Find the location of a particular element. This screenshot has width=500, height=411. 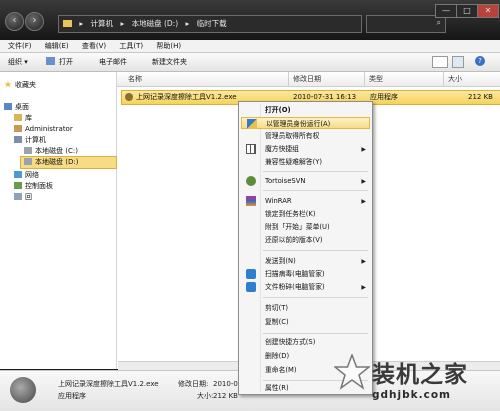

column-date: 修改日期 is located at coordinates (307, 79).